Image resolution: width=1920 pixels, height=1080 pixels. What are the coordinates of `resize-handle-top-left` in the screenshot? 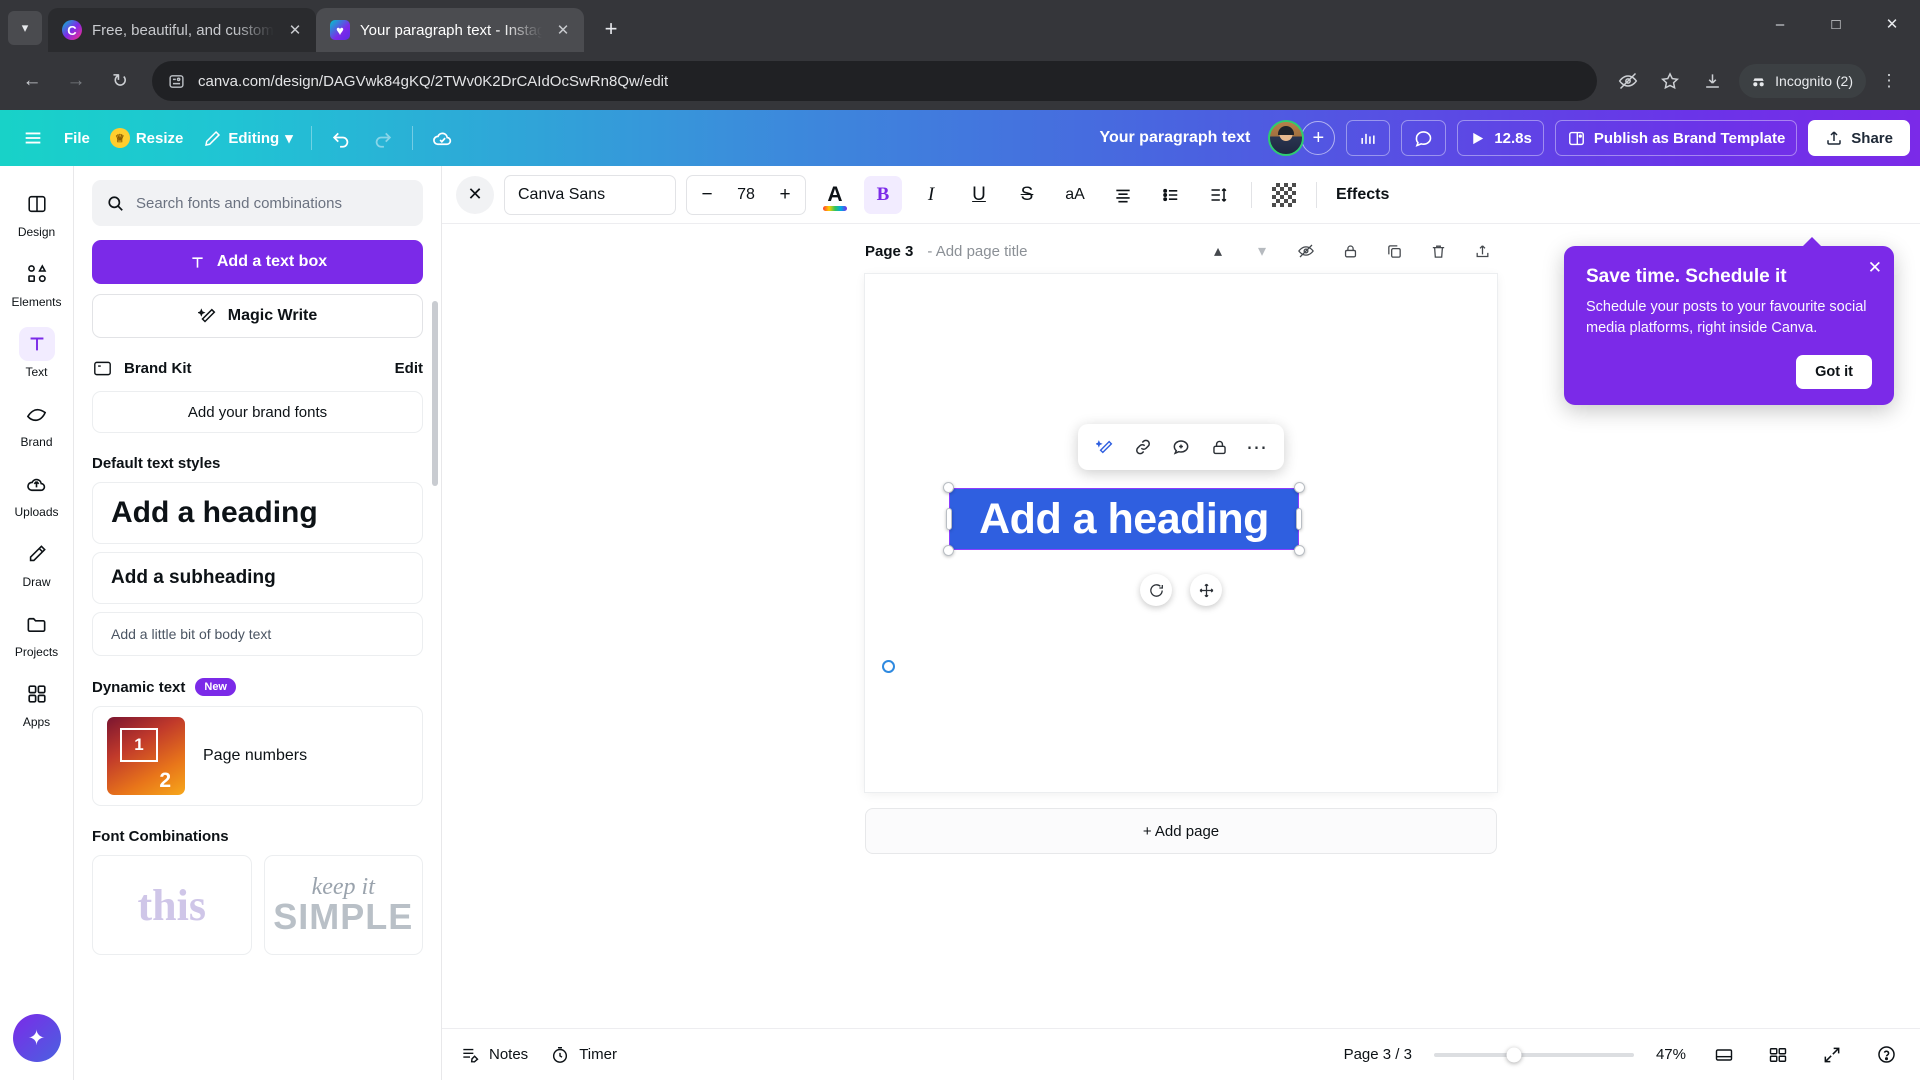 It's located at (948, 487).